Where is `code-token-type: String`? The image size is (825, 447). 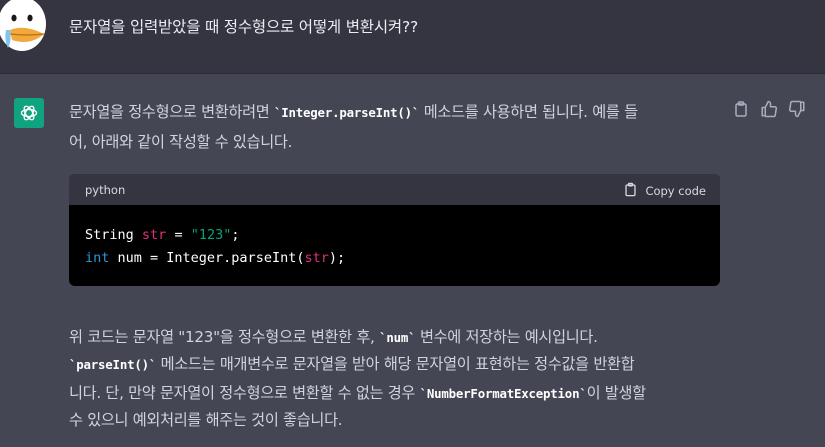 code-token-type: String is located at coordinates (109, 235).